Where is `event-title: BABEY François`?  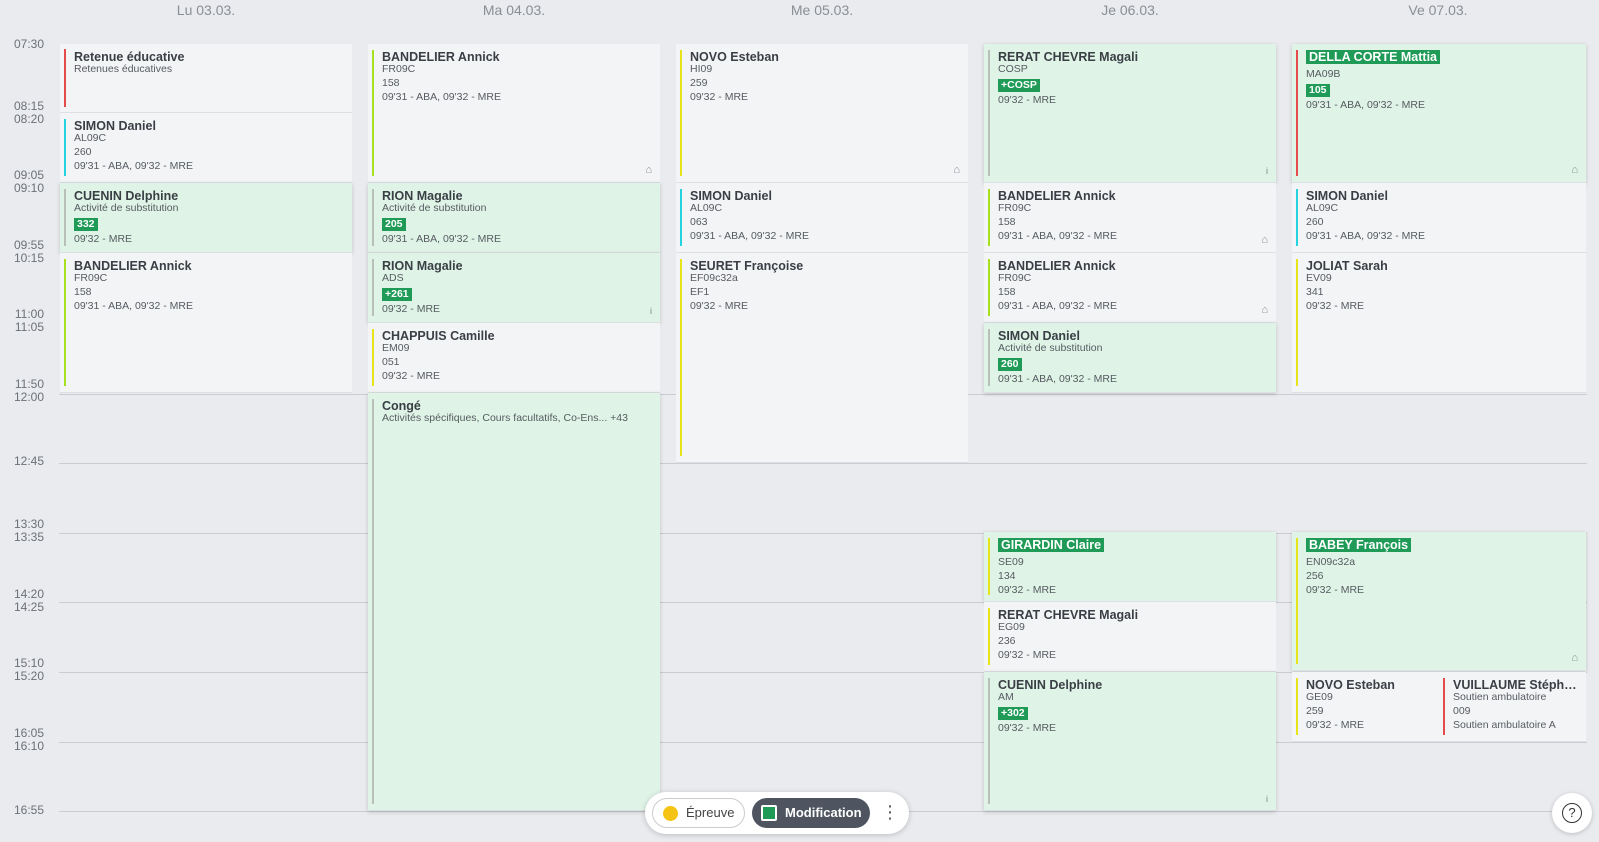
event-title: BABEY François is located at coordinates (1359, 545).